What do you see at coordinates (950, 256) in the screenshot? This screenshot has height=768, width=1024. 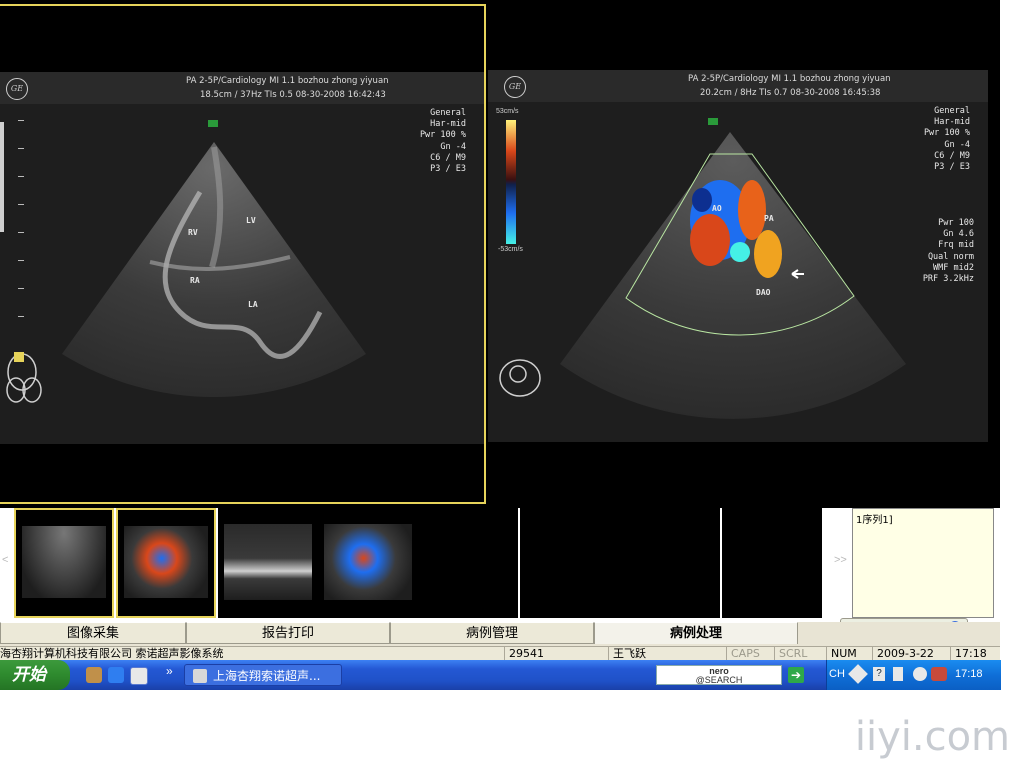 I see `doppler-param: Qual norm` at bounding box center [950, 256].